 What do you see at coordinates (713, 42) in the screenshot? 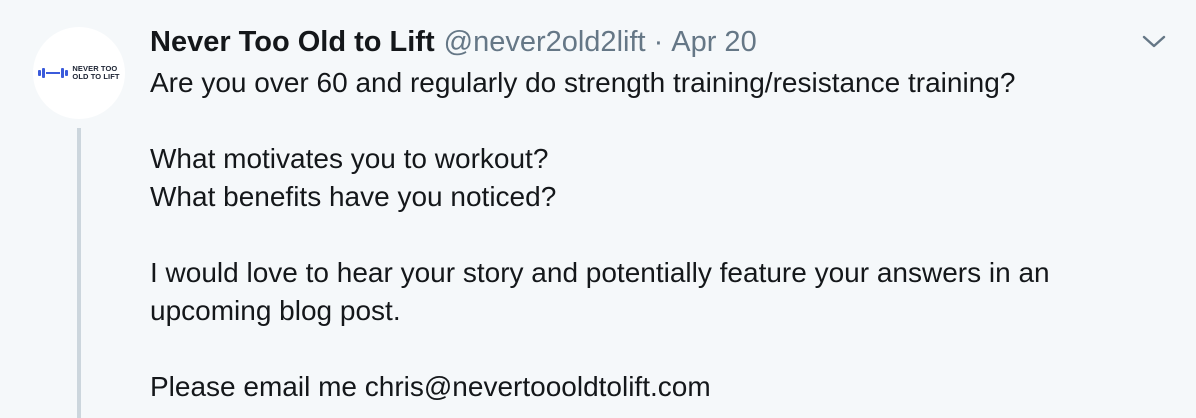
I see `tweet-date: Apr 20` at bounding box center [713, 42].